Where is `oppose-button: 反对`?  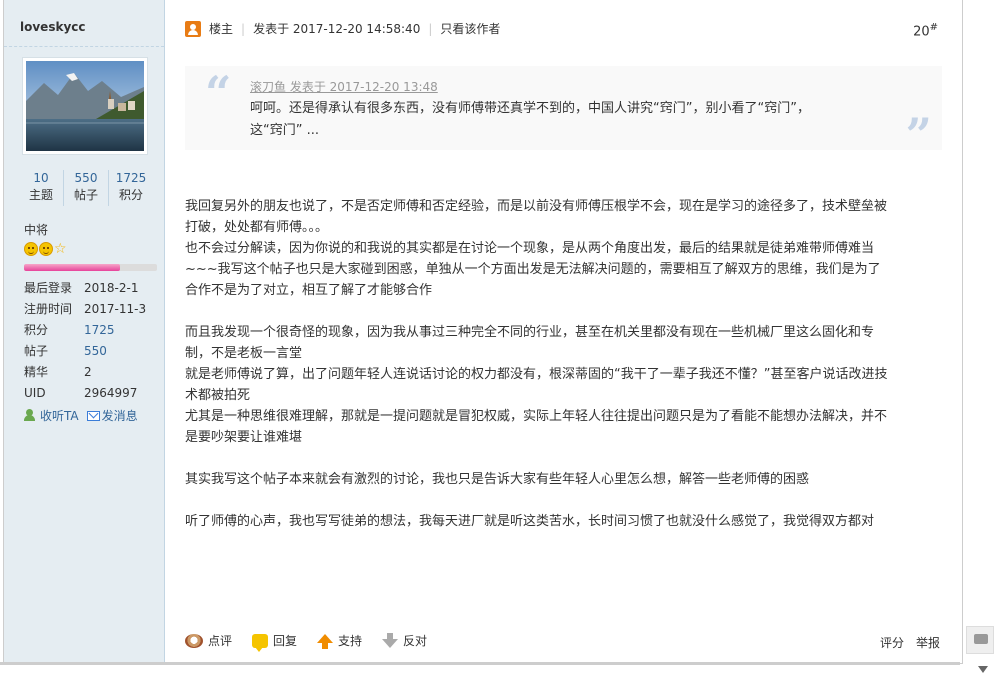
oppose-button: 反对 is located at coordinates (404, 640).